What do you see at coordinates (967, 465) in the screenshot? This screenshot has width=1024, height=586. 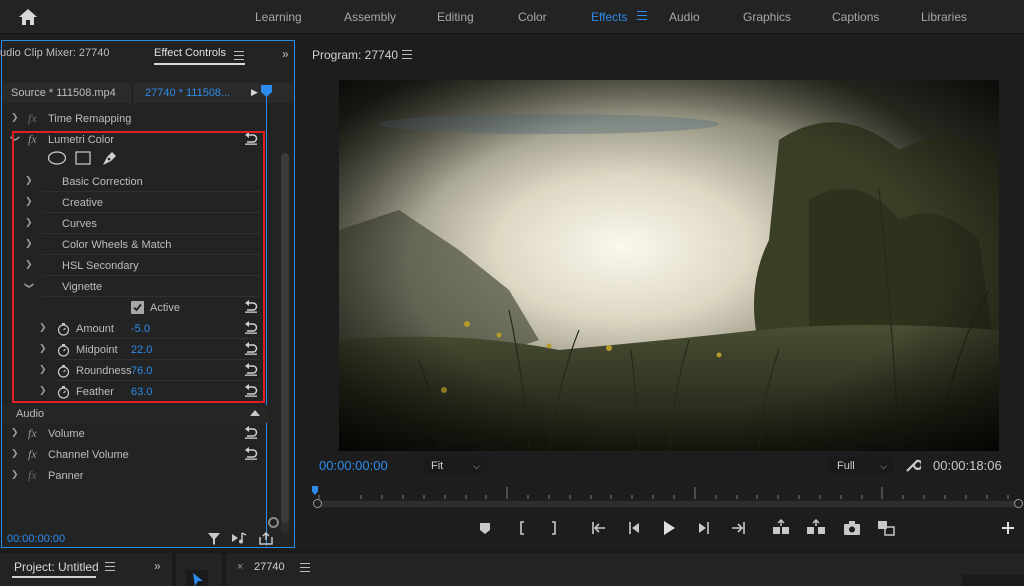 I see `program-duration-timecode: 00:00:18:06` at bounding box center [967, 465].